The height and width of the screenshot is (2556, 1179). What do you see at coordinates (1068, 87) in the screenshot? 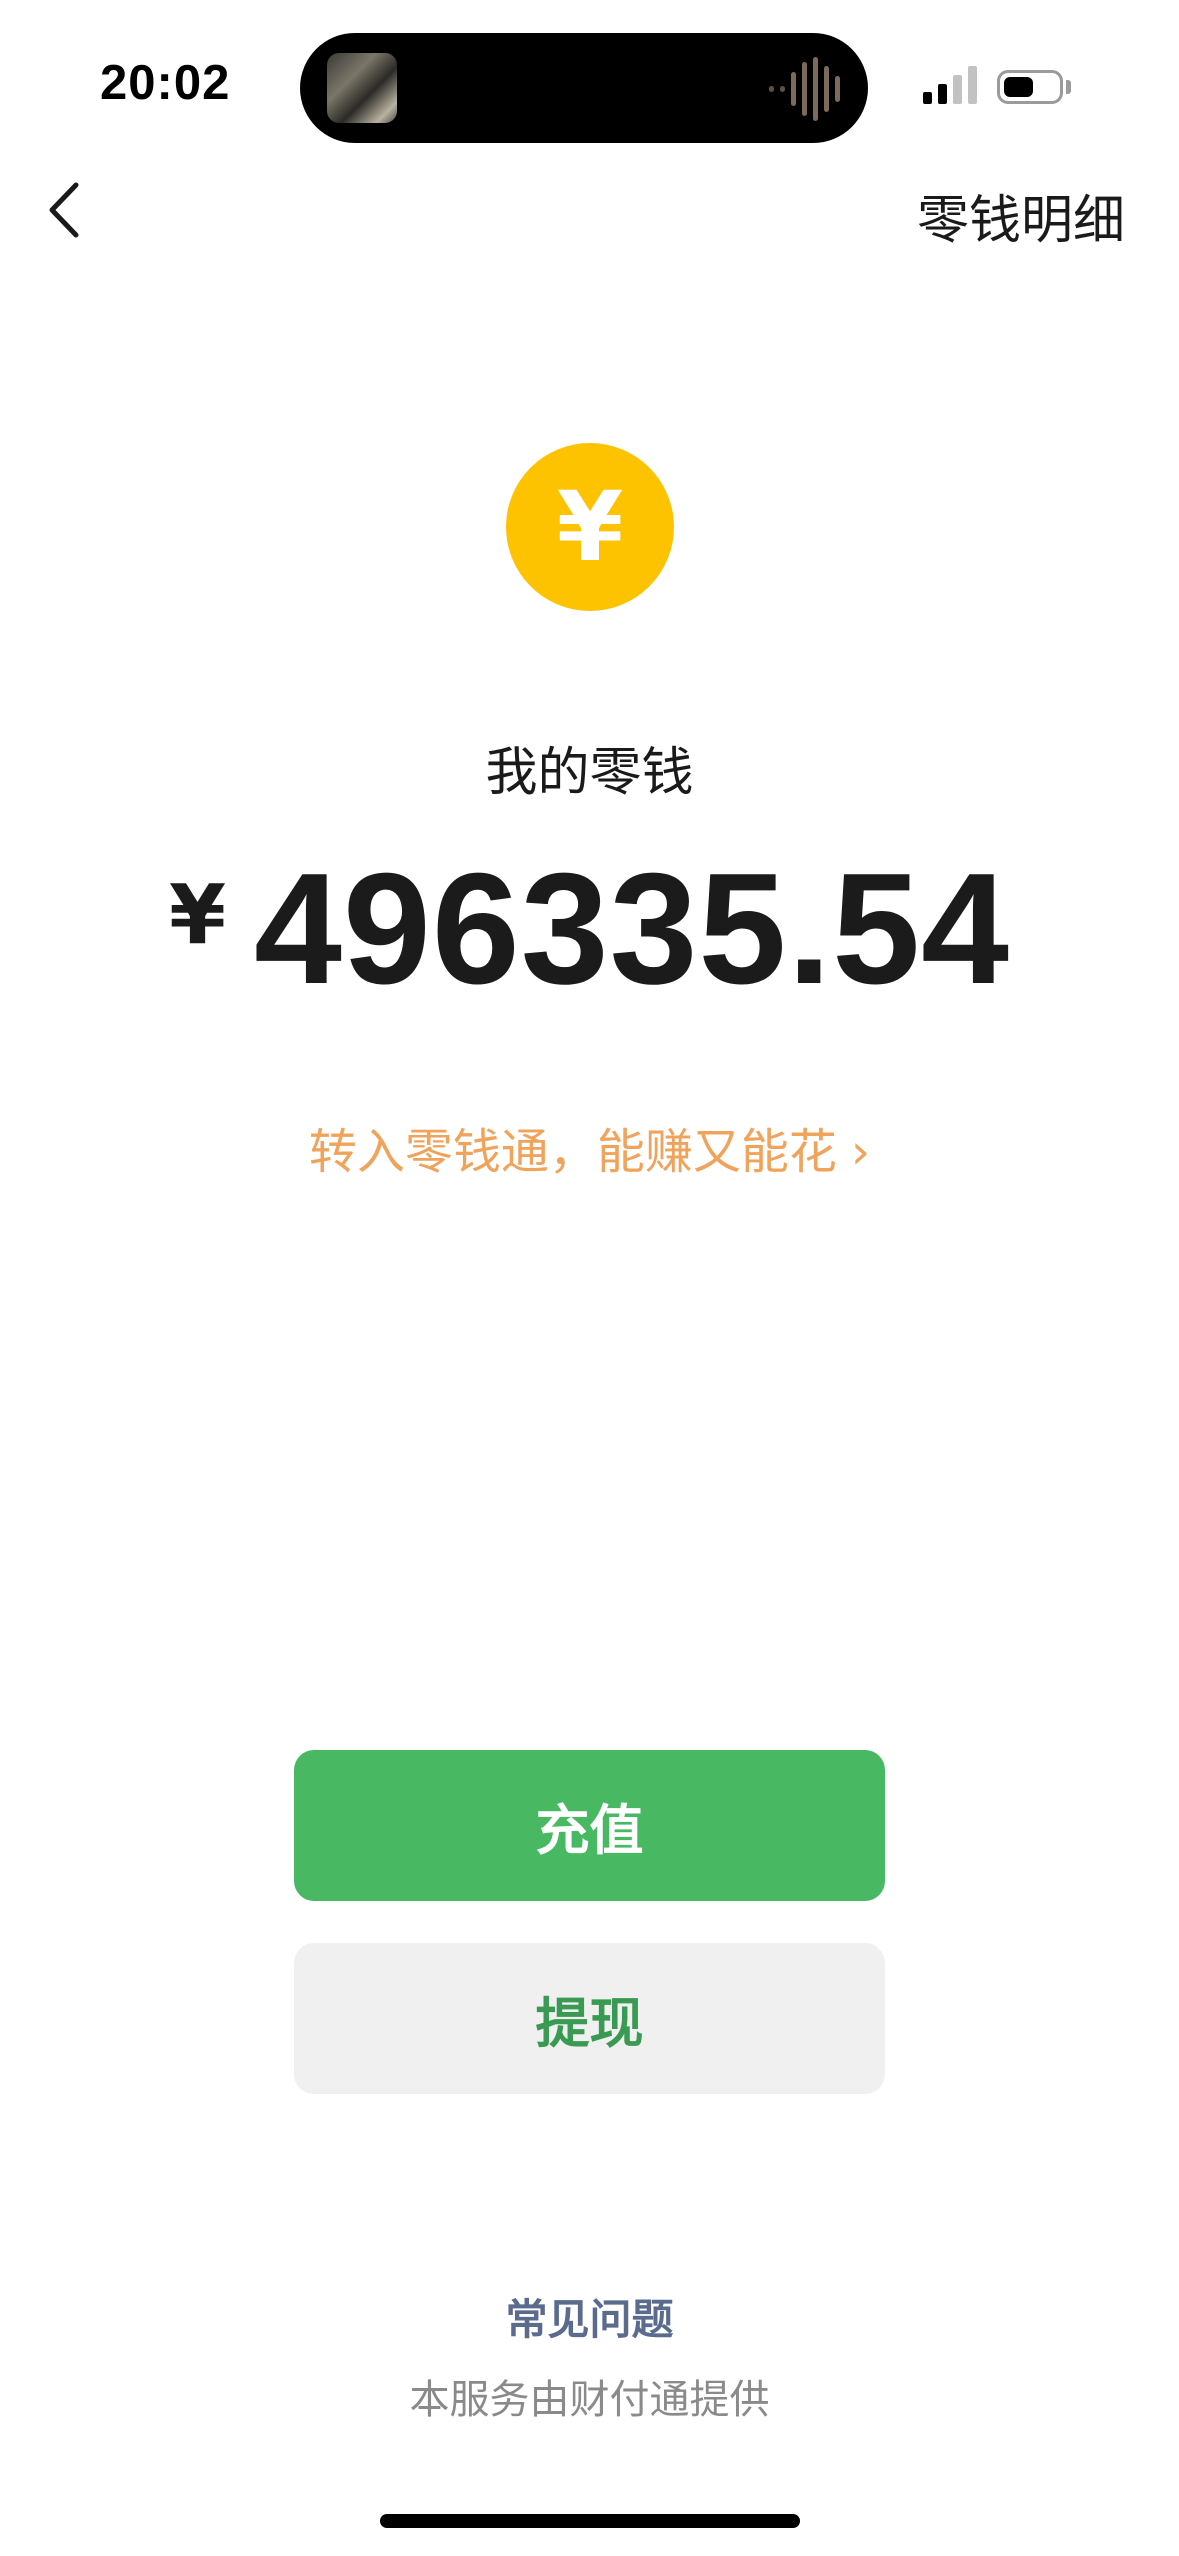
I see `battery-cap` at bounding box center [1068, 87].